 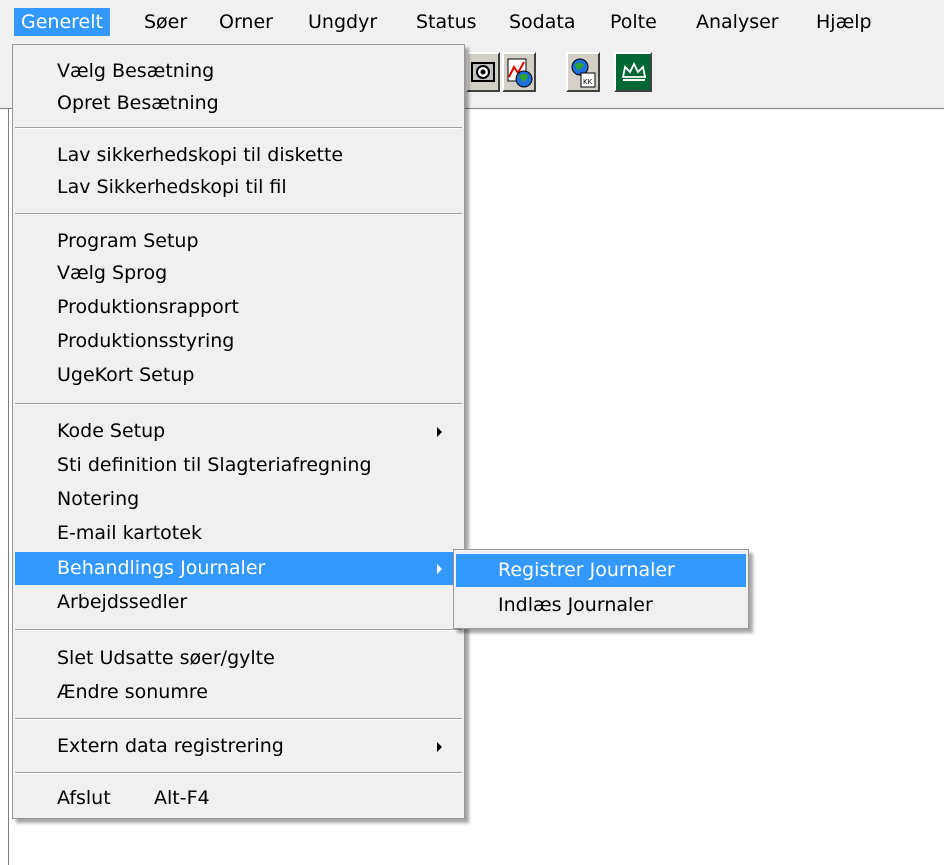 What do you see at coordinates (238, 341) in the screenshot?
I see `menu-item-produktionsstyring: Produktionsstyring` at bounding box center [238, 341].